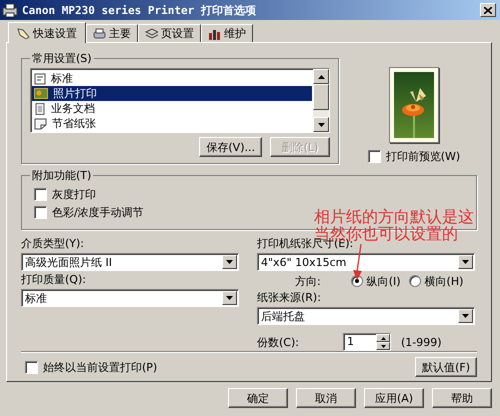  I want to click on group-title: 附加功能(T), so click(61, 175).